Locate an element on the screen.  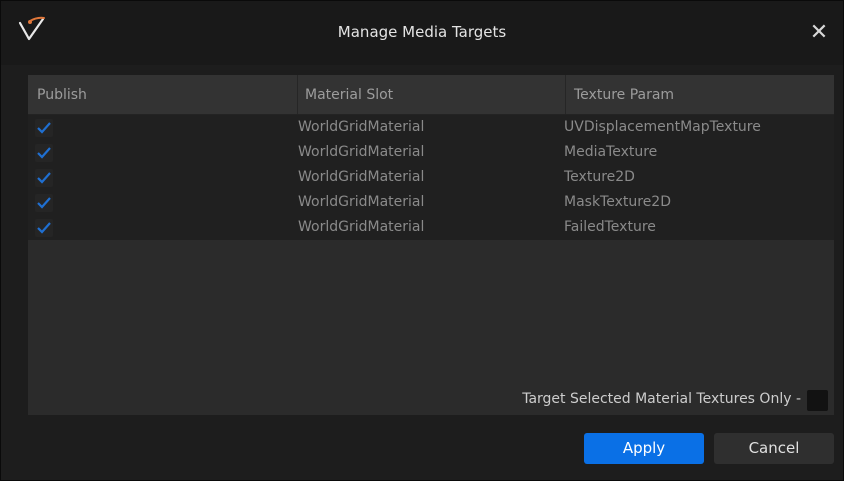
texture-param-cell: UVDisplacementMapTexture is located at coordinates (662, 127).